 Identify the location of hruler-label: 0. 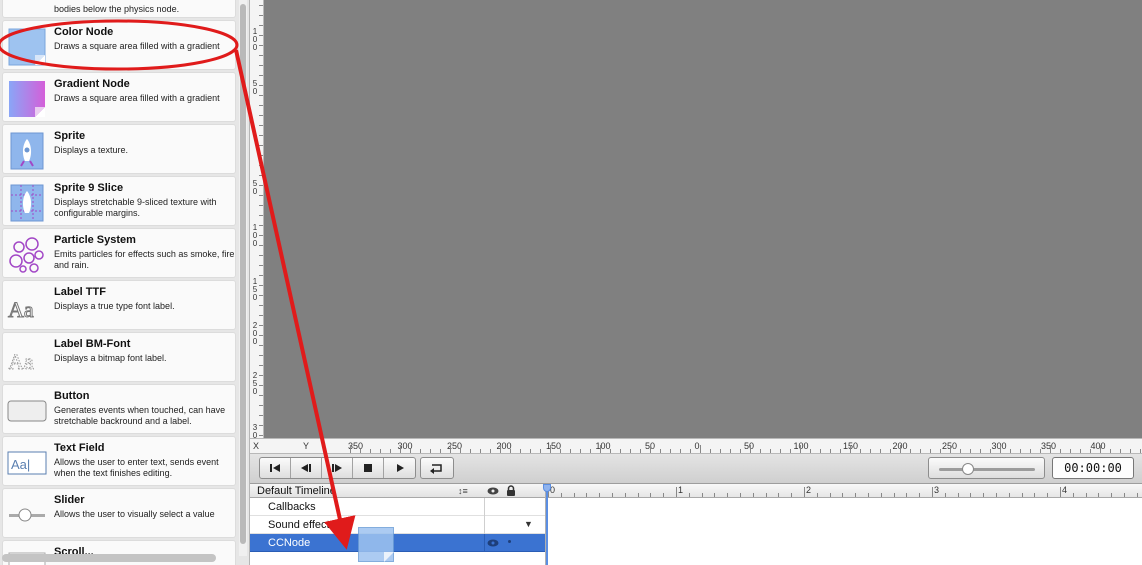
(697, 446).